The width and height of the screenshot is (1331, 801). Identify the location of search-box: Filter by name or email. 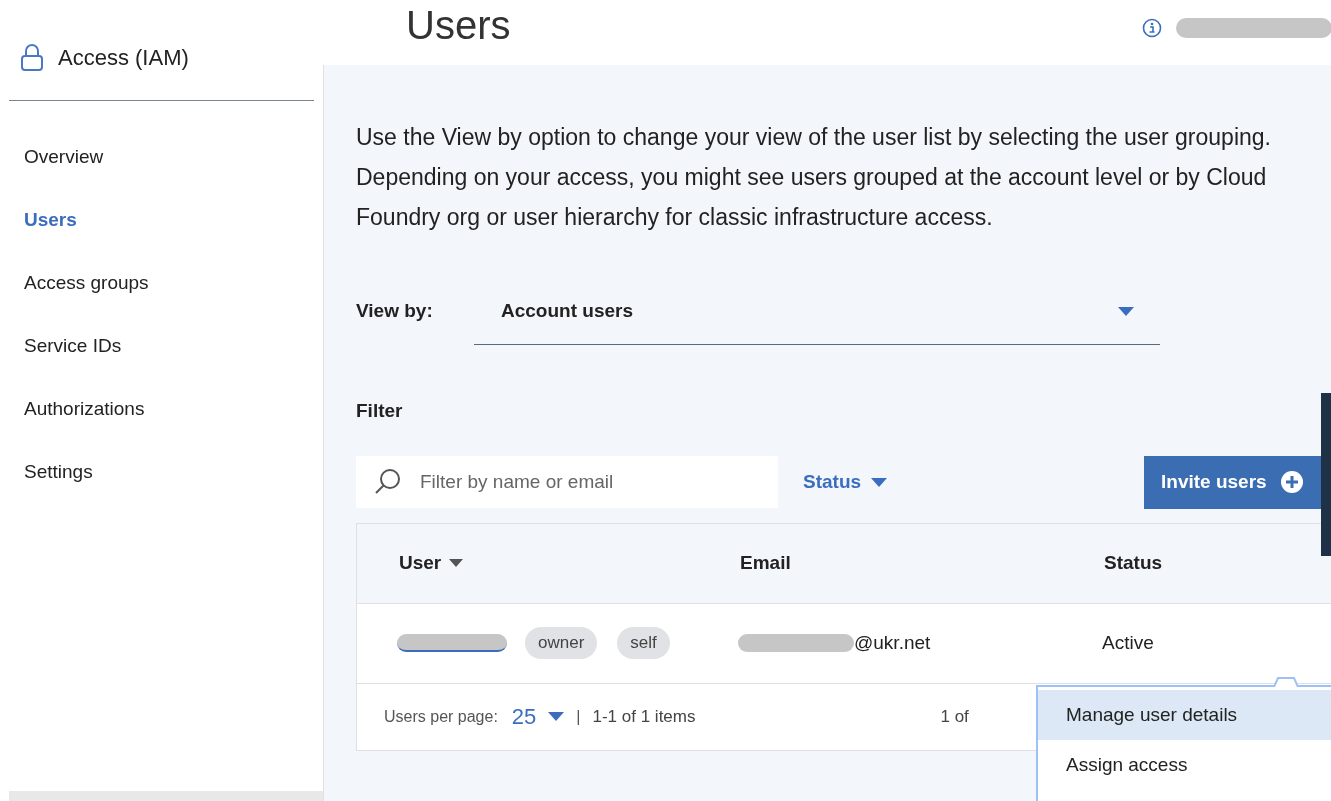
(567, 482).